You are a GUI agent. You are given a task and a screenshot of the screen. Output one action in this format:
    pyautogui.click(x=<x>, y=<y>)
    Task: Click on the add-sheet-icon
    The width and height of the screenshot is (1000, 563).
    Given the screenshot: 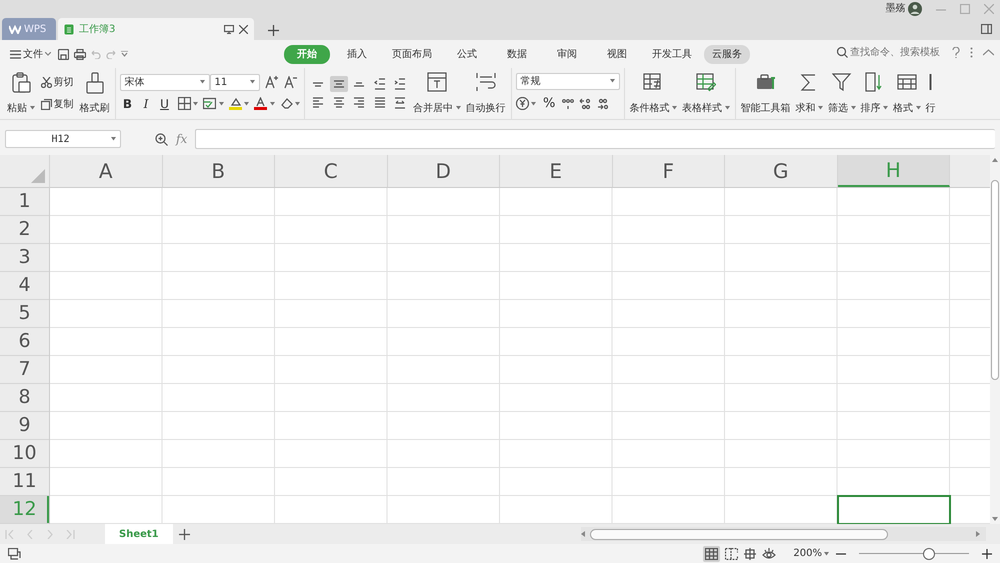 What is the action you would take?
    pyautogui.click(x=184, y=534)
    